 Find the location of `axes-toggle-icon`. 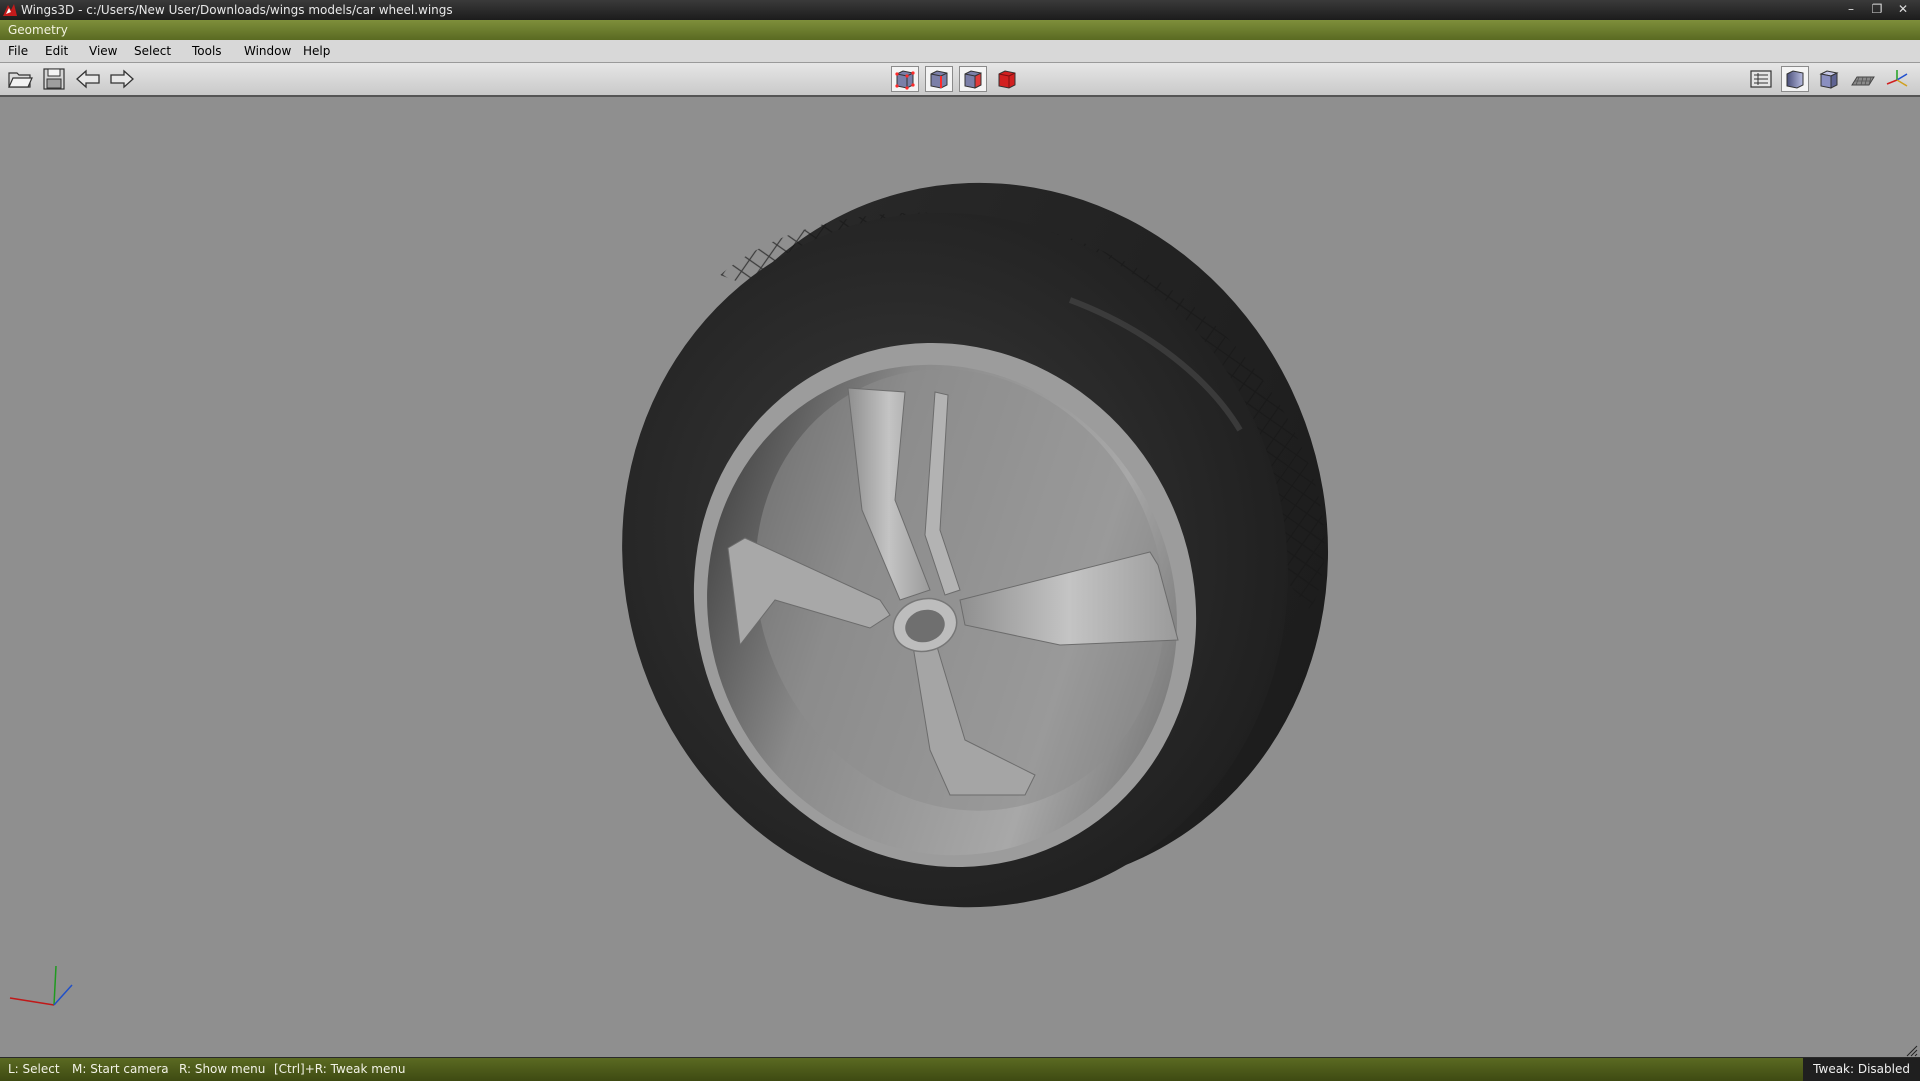

axes-toggle-icon is located at coordinates (1897, 78).